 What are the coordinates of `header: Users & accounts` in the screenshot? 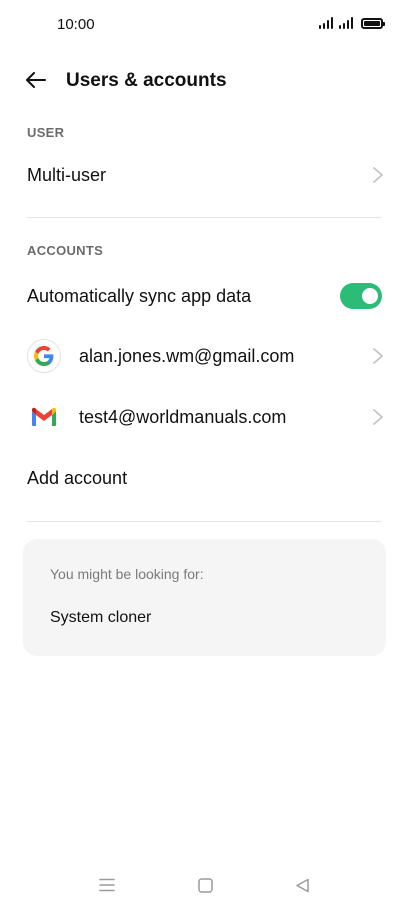 It's located at (204, 81).